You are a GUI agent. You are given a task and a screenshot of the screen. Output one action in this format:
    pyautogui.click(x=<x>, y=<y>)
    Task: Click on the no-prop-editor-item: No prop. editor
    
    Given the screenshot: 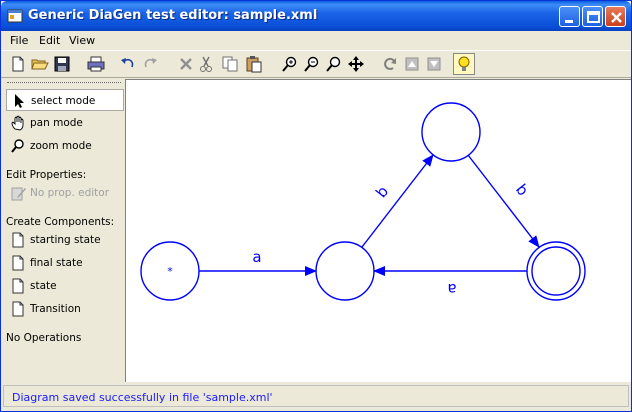 What is the action you would take?
    pyautogui.click(x=65, y=193)
    